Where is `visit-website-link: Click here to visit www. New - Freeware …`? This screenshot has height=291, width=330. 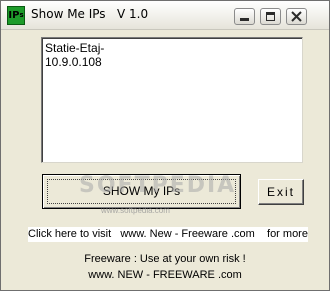
visit-website-link: Click here to visit www. New - Freeware … is located at coordinates (168, 234).